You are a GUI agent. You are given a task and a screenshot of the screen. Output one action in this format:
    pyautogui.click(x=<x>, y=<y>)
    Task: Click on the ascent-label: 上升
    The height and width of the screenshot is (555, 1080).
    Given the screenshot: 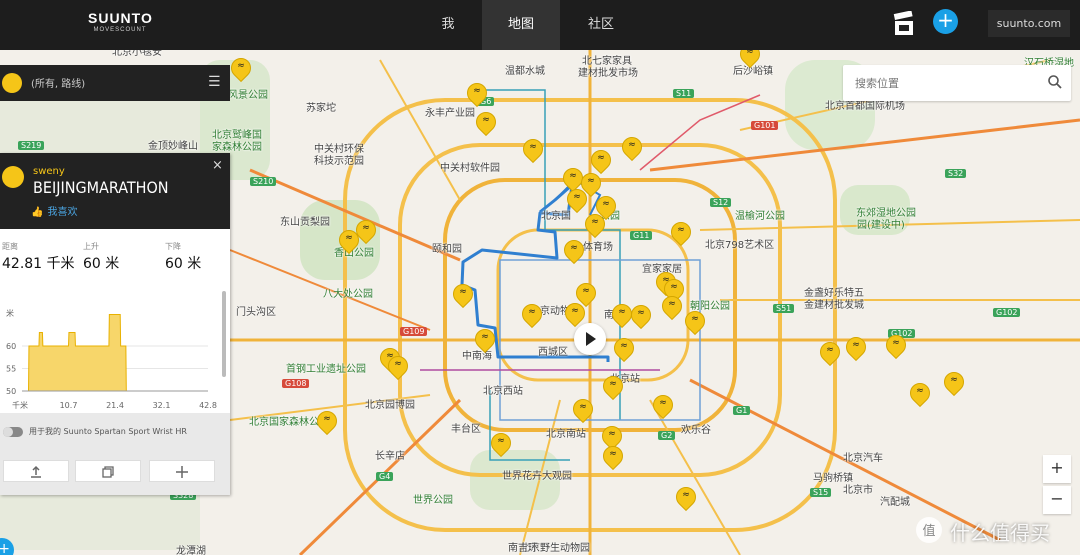 What is the action you would take?
    pyautogui.click(x=91, y=246)
    